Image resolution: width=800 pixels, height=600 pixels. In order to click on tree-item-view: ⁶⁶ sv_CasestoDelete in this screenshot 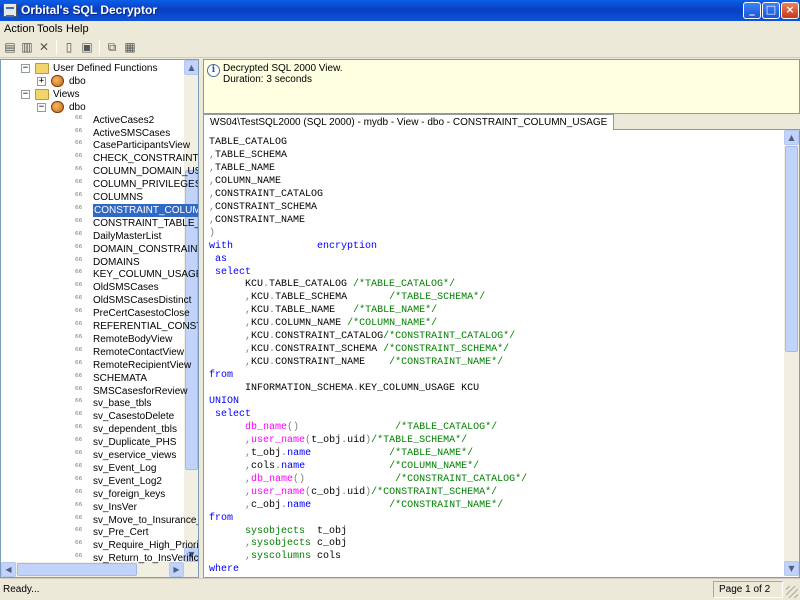, I will do `click(92, 416)`.